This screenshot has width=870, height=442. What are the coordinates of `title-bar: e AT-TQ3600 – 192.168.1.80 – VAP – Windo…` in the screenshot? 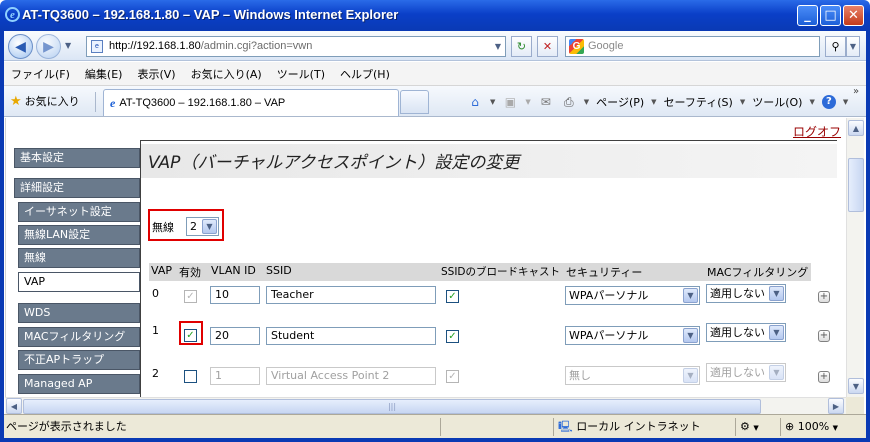 It's located at (435, 15).